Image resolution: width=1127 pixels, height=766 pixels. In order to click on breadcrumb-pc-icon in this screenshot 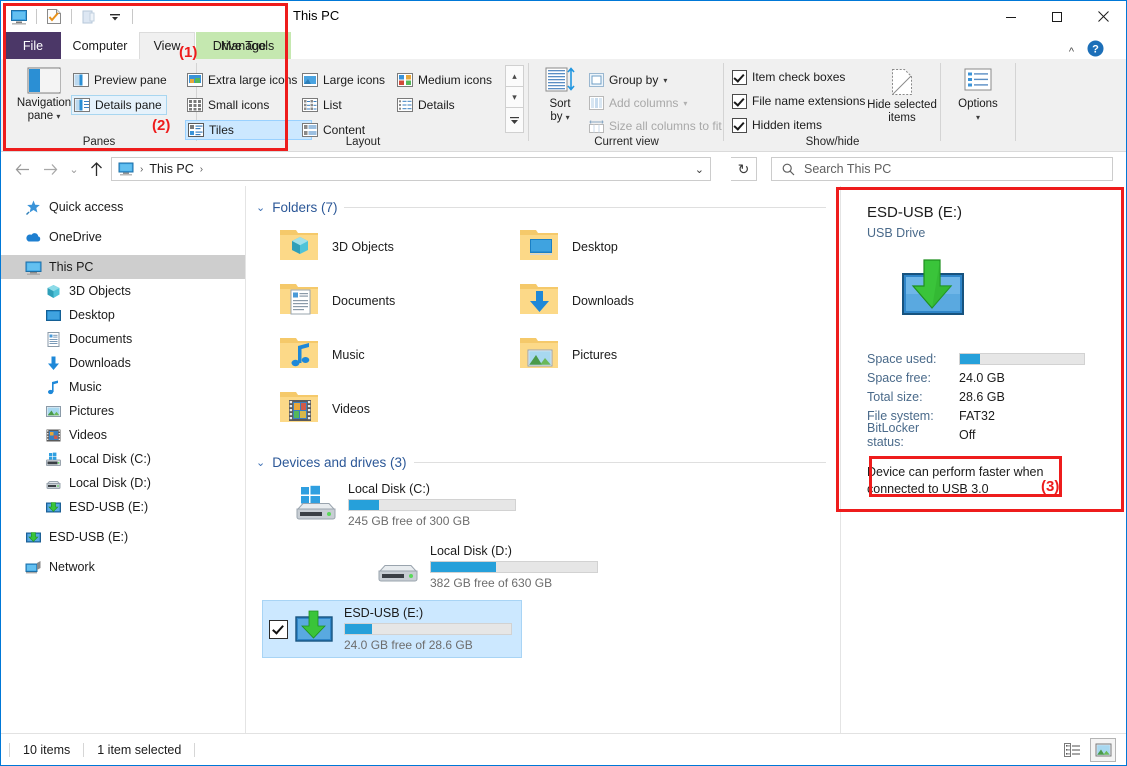, I will do `click(126, 169)`.